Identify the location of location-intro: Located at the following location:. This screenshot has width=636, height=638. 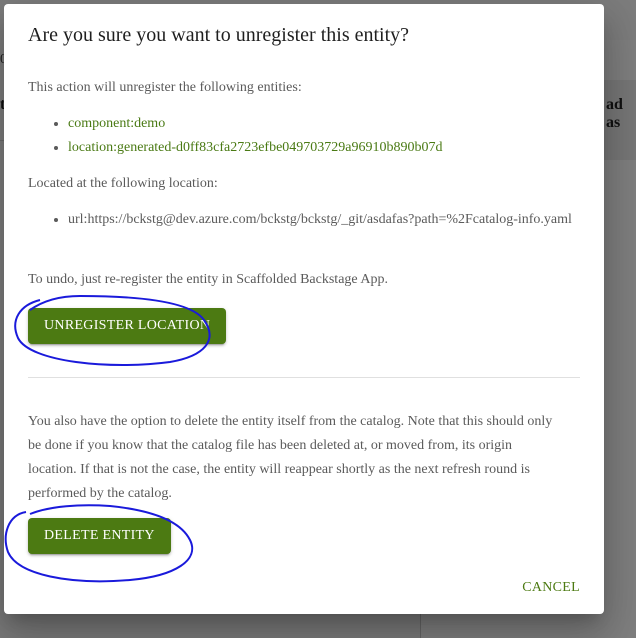
(123, 183).